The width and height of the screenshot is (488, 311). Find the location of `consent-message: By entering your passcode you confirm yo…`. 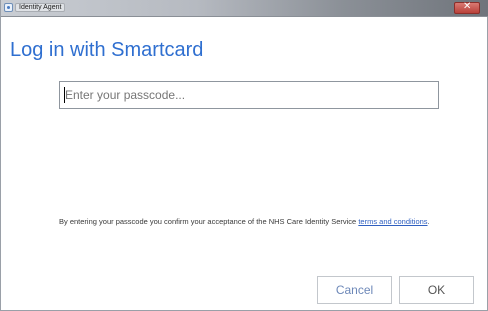

consent-message: By entering your passcode you confirm yo… is located at coordinates (209, 221).